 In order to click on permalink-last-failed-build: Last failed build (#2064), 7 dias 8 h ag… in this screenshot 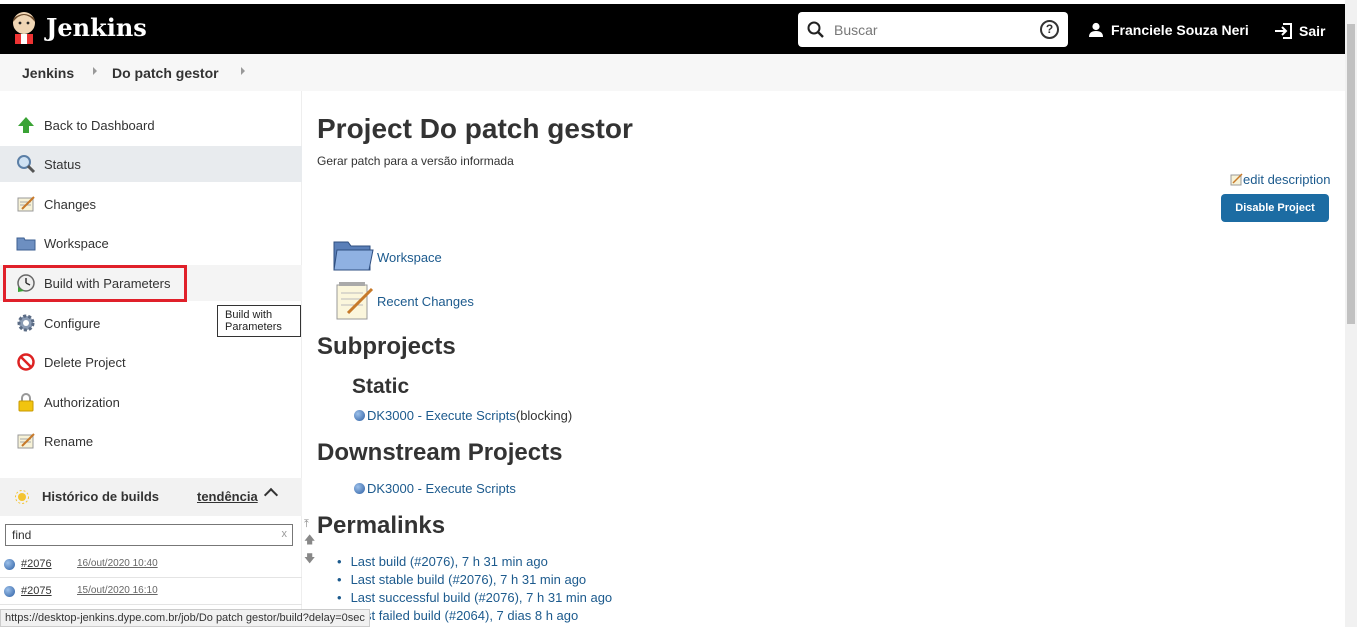, I will do `click(458, 615)`.